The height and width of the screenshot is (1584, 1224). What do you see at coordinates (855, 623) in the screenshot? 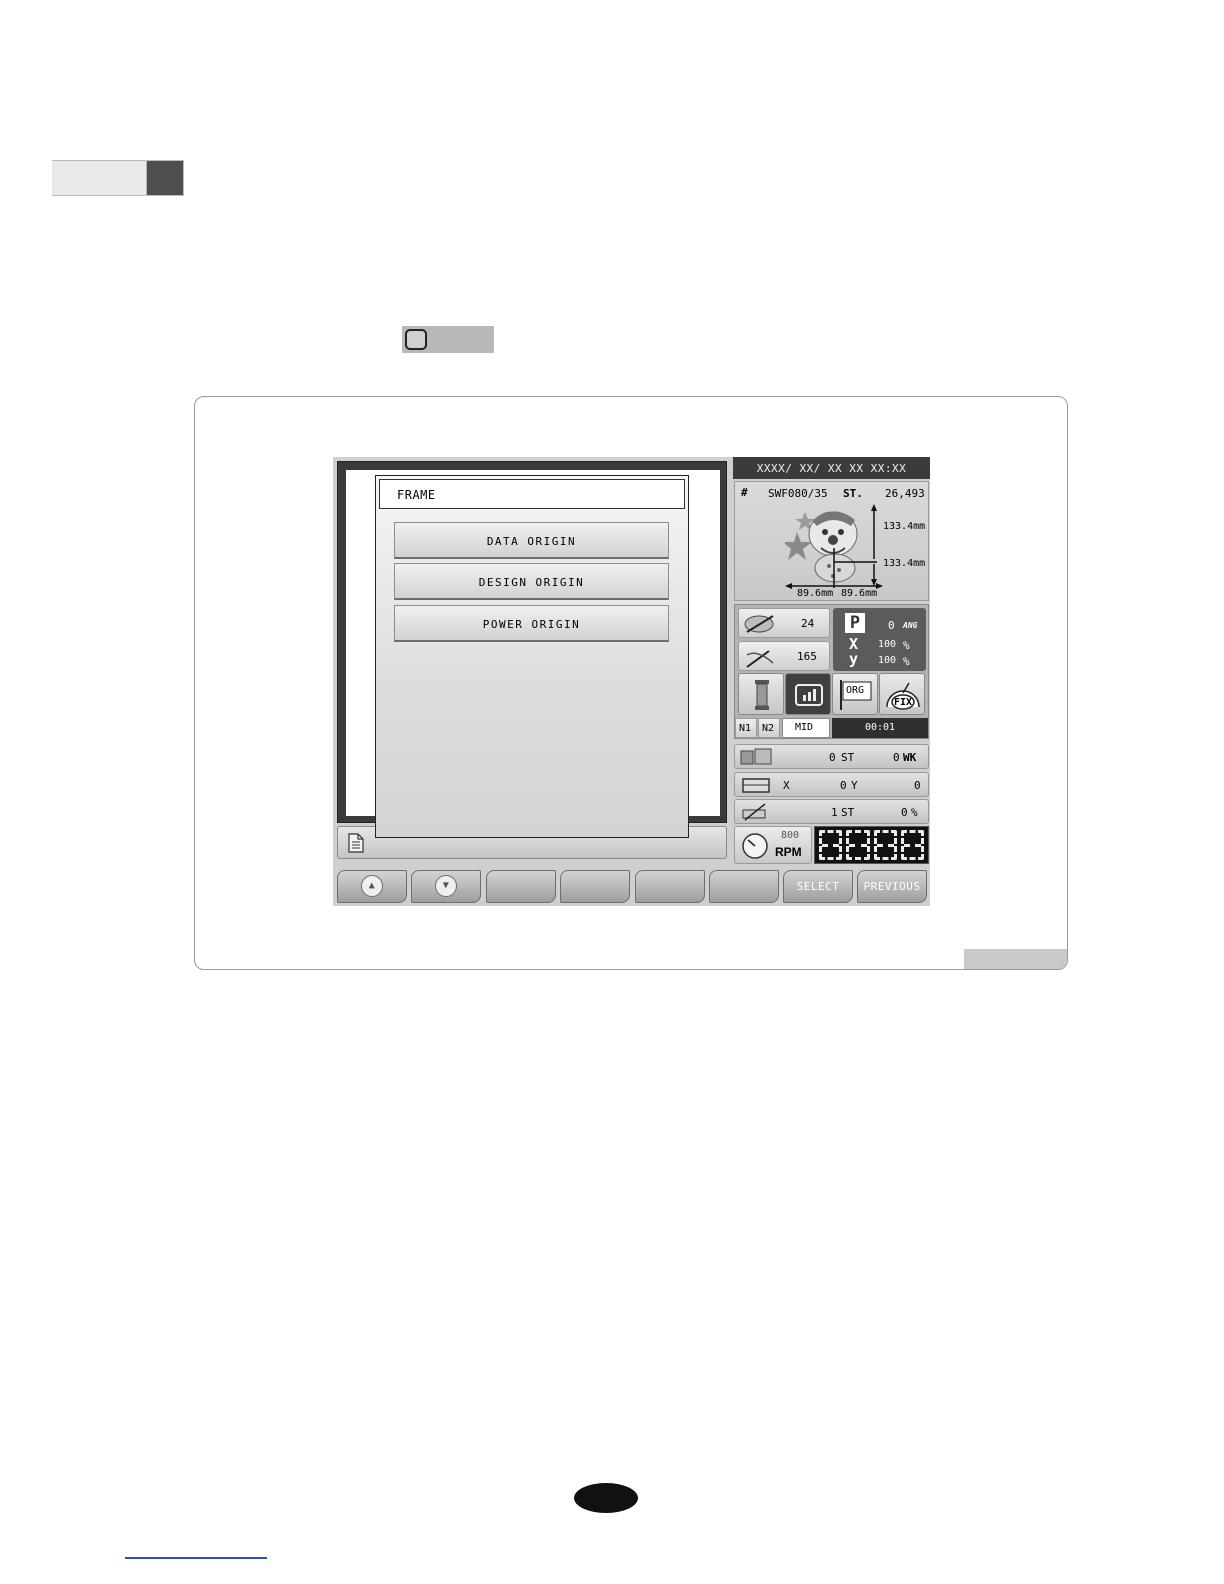
I see `p-label: P` at bounding box center [855, 623].